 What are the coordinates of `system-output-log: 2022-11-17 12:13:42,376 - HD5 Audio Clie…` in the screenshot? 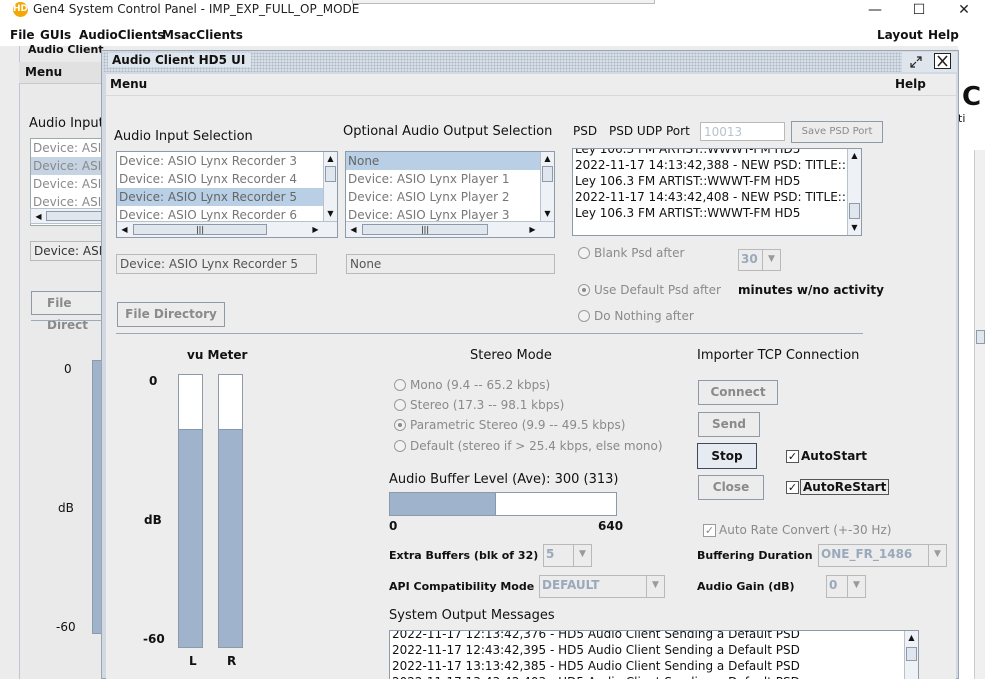 It's located at (654, 654).